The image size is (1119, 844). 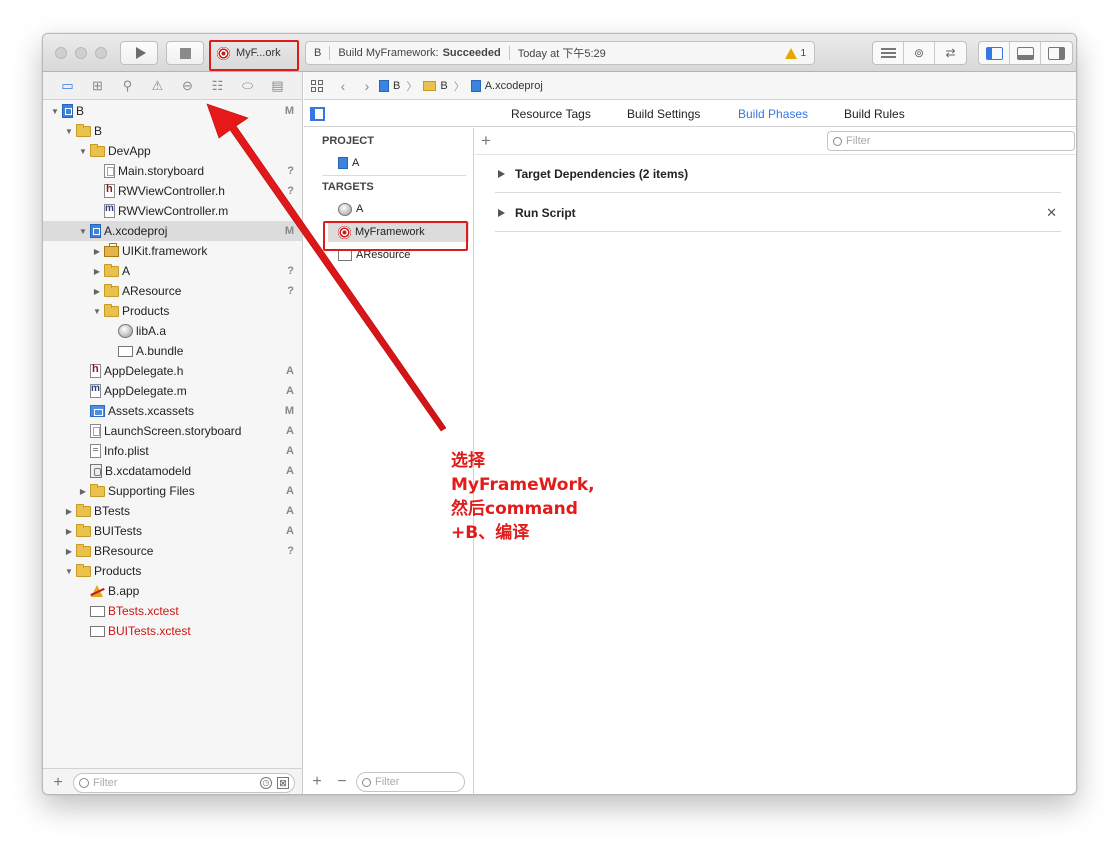 What do you see at coordinates (317, 114) in the screenshot?
I see `targets-sidebar-toggle` at bounding box center [317, 114].